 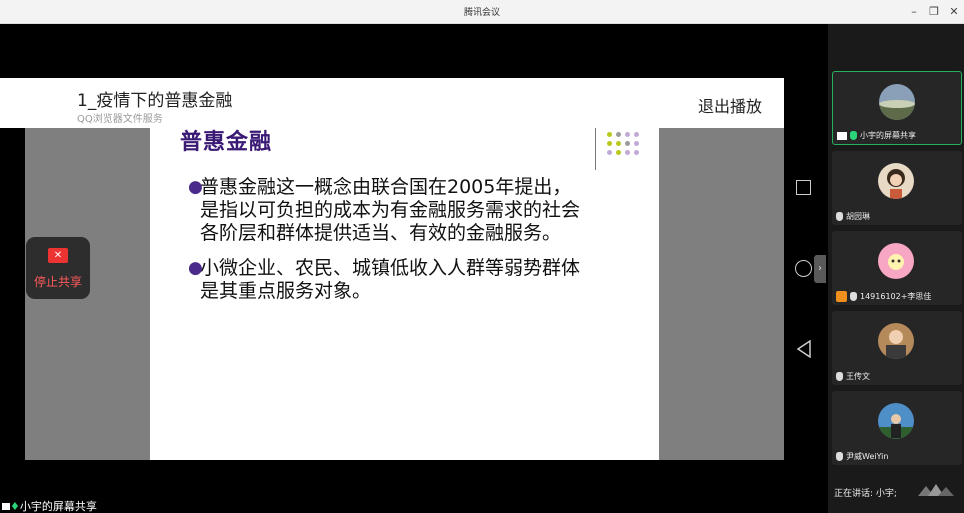 I want to click on maximize-button: ❐, so click(x=934, y=12).